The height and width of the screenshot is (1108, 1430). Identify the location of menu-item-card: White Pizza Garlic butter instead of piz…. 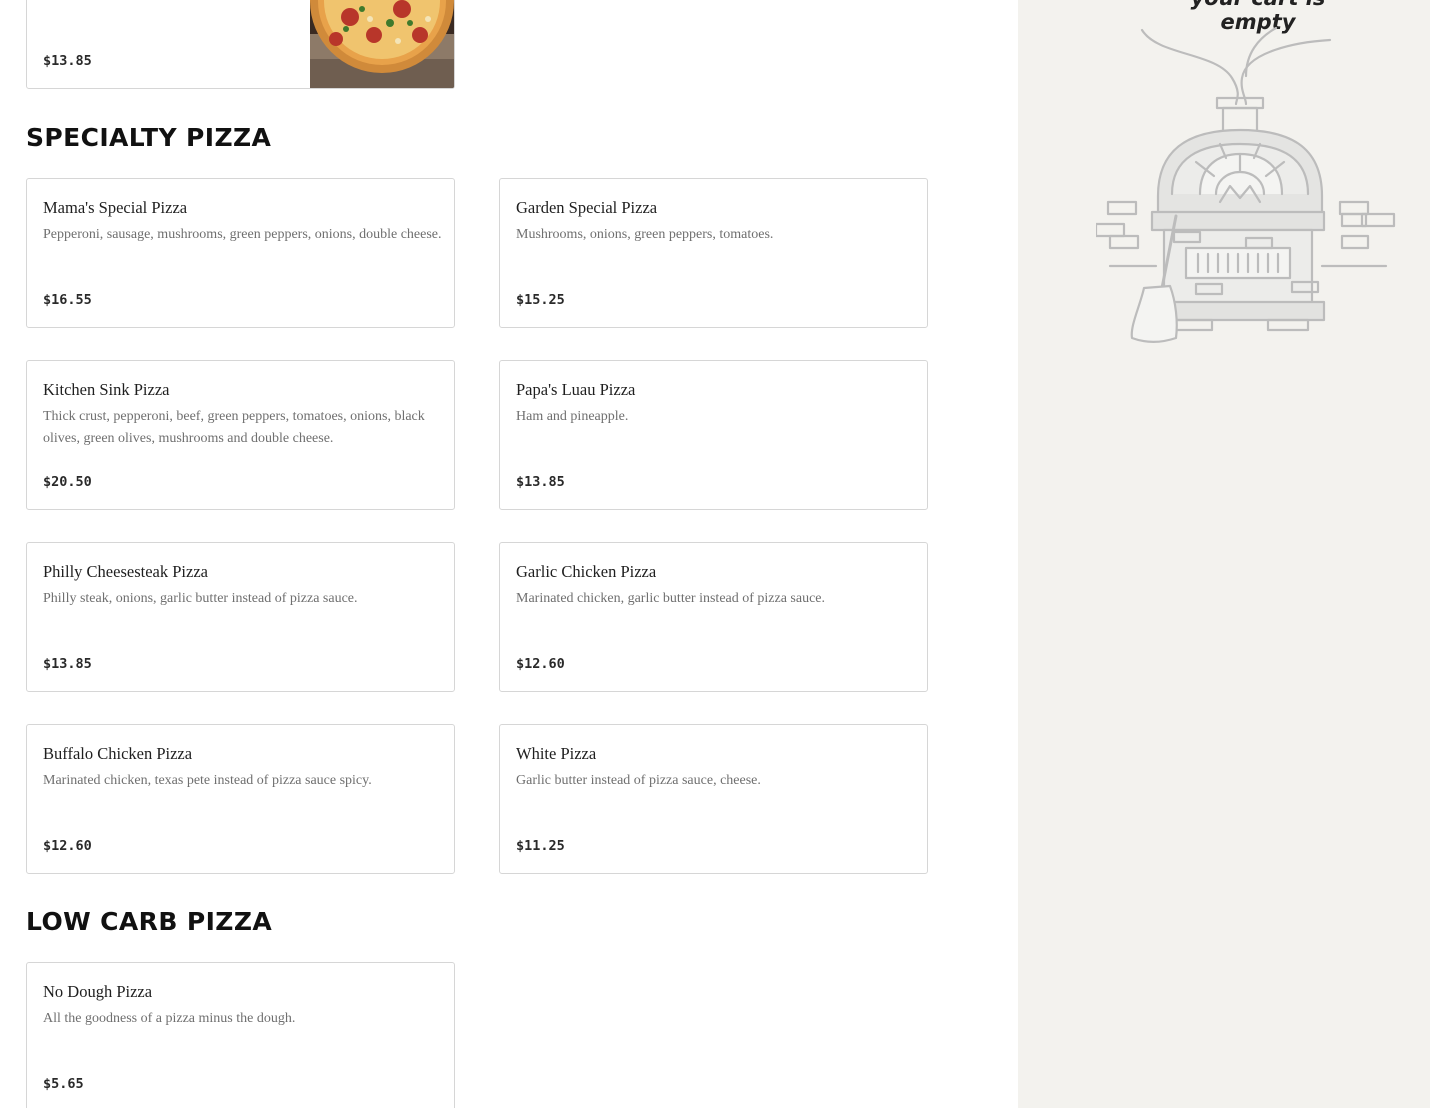
(713, 799).